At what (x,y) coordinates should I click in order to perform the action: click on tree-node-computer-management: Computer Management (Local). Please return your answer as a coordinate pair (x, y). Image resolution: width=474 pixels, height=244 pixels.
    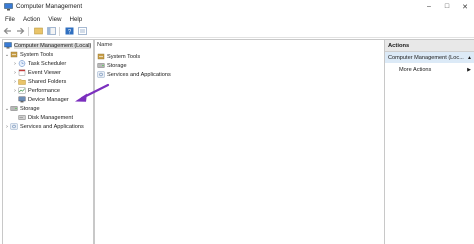
    Looking at the image, I should click on (48, 45).